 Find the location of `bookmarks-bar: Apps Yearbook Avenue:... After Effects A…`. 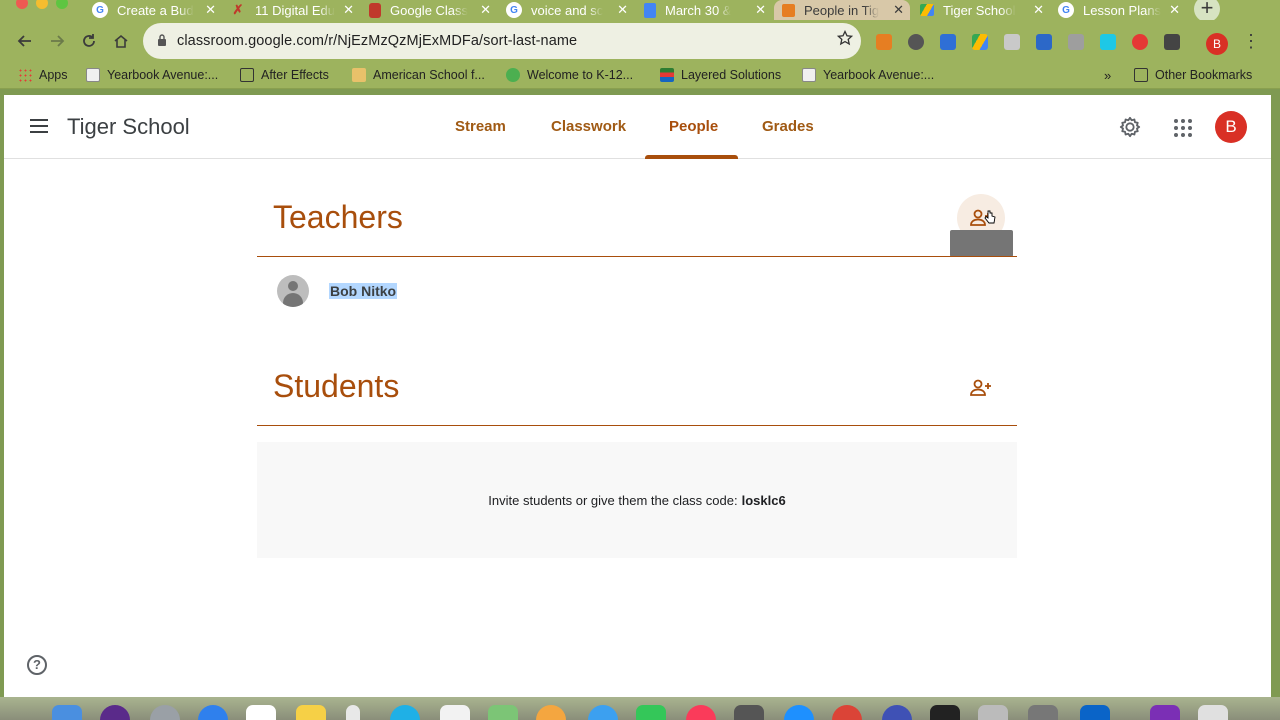

bookmarks-bar: Apps Yearbook Avenue:... After Effects A… is located at coordinates (640, 77).